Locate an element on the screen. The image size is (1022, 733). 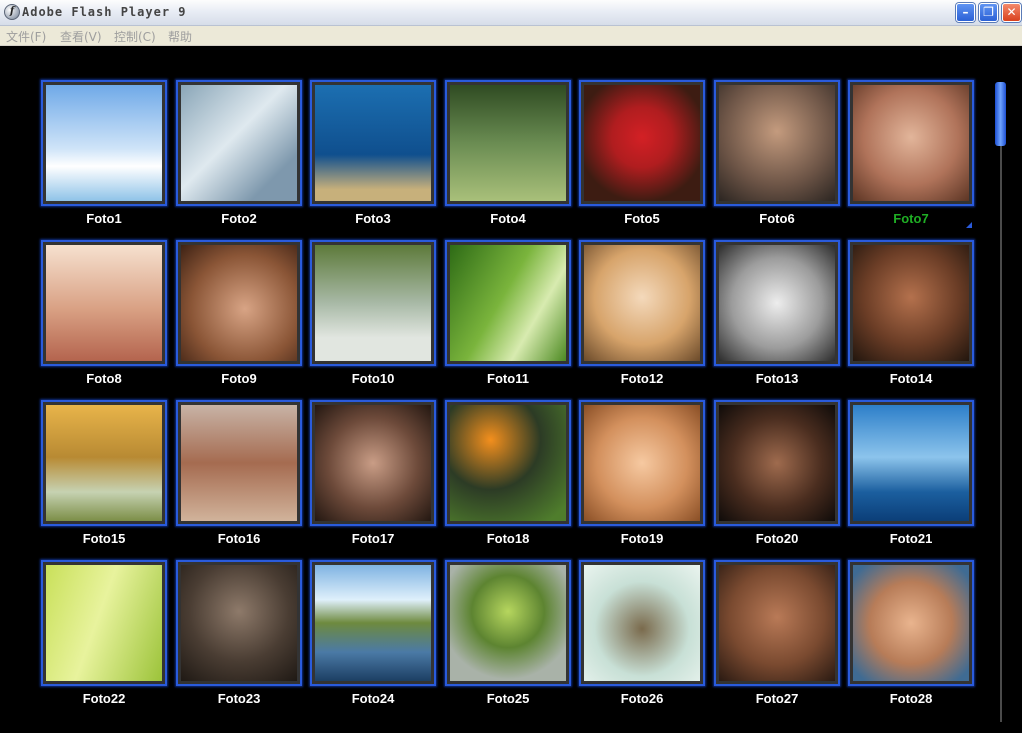
photo-caption: Foto6 is located at coordinates (777, 218).